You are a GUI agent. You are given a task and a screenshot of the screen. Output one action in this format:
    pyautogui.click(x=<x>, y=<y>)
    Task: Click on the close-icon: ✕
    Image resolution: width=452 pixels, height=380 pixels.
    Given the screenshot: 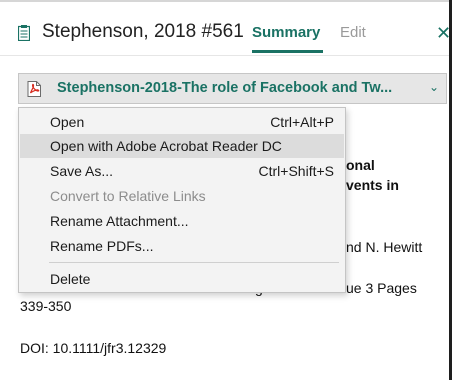 What is the action you would take?
    pyautogui.click(x=443, y=33)
    